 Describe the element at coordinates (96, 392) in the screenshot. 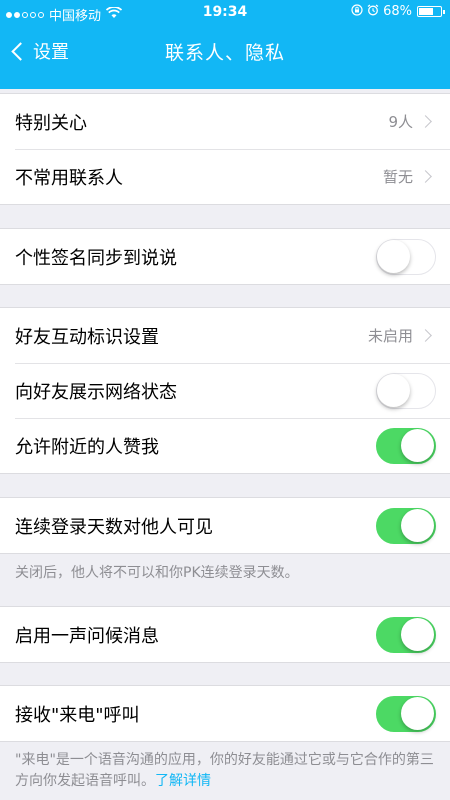

I see `row-label: 向好友展示网络状态` at that location.